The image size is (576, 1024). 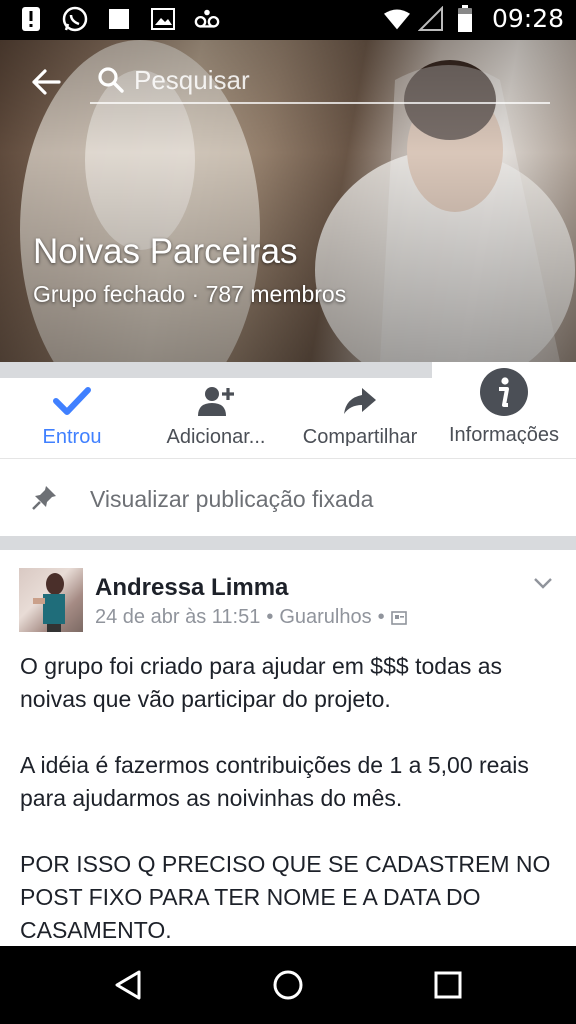 What do you see at coordinates (190, 294) in the screenshot?
I see `group-meta: Grupo fechado · 787 membros` at bounding box center [190, 294].